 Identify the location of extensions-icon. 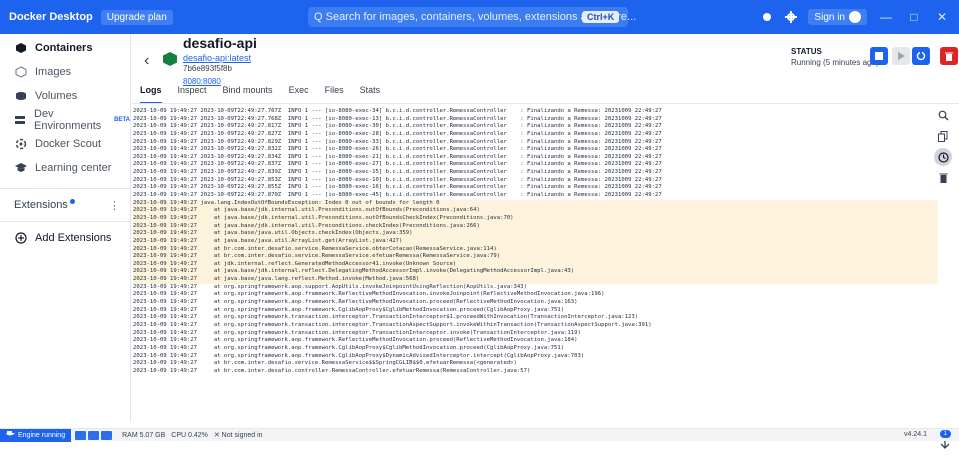
(767, 17).